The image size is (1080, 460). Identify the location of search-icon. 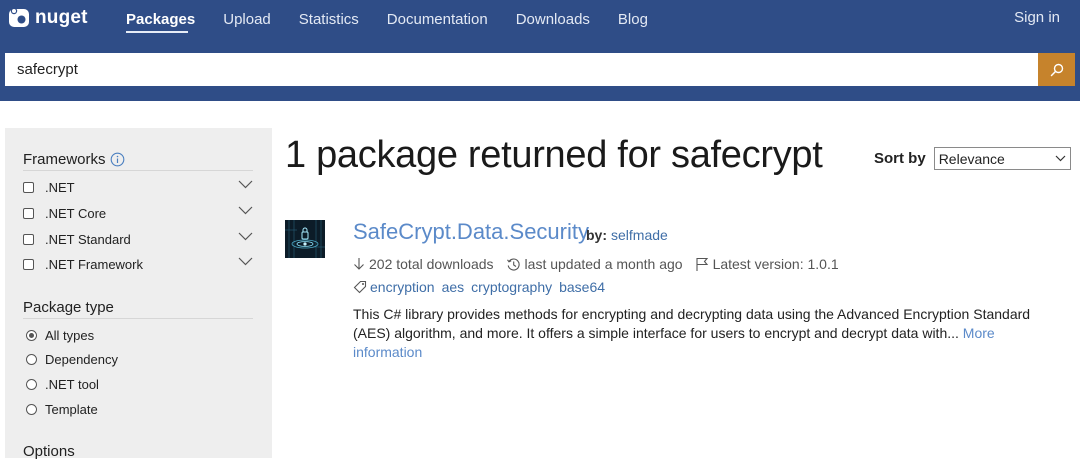
(1056, 69).